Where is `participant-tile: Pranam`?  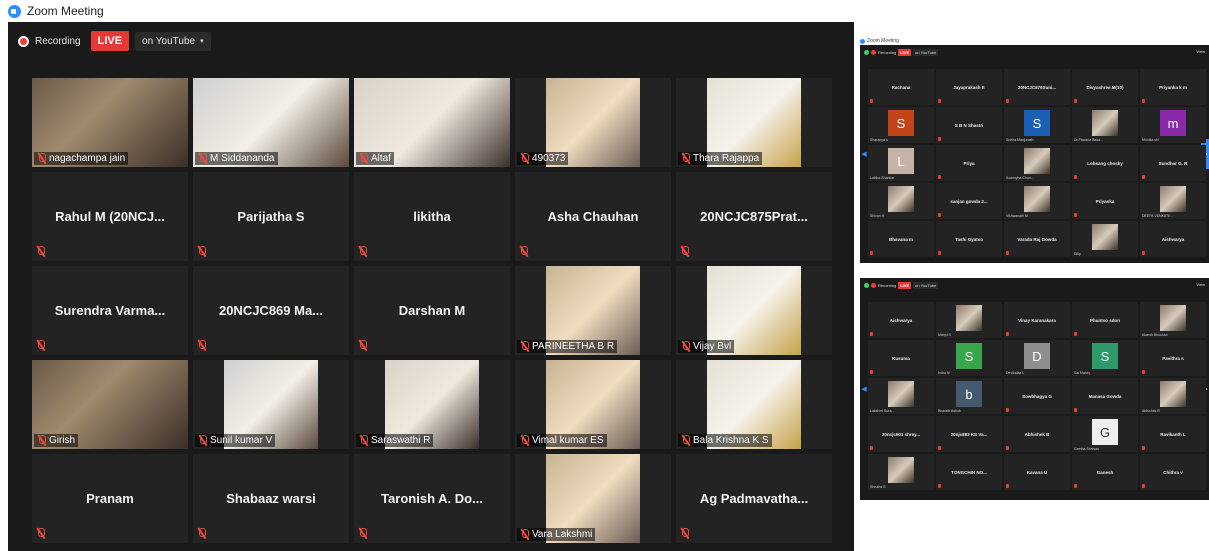
participant-tile: Pranam is located at coordinates (110, 498).